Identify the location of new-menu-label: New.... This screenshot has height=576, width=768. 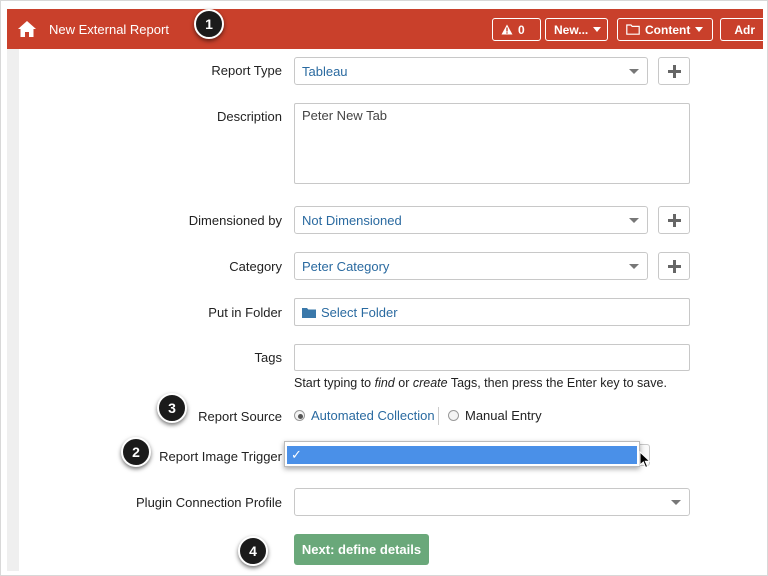
(571, 29).